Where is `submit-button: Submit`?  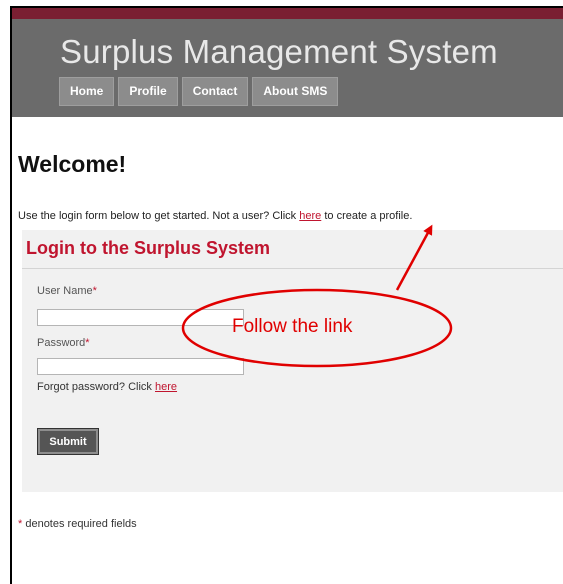
submit-button: Submit is located at coordinates (68, 441).